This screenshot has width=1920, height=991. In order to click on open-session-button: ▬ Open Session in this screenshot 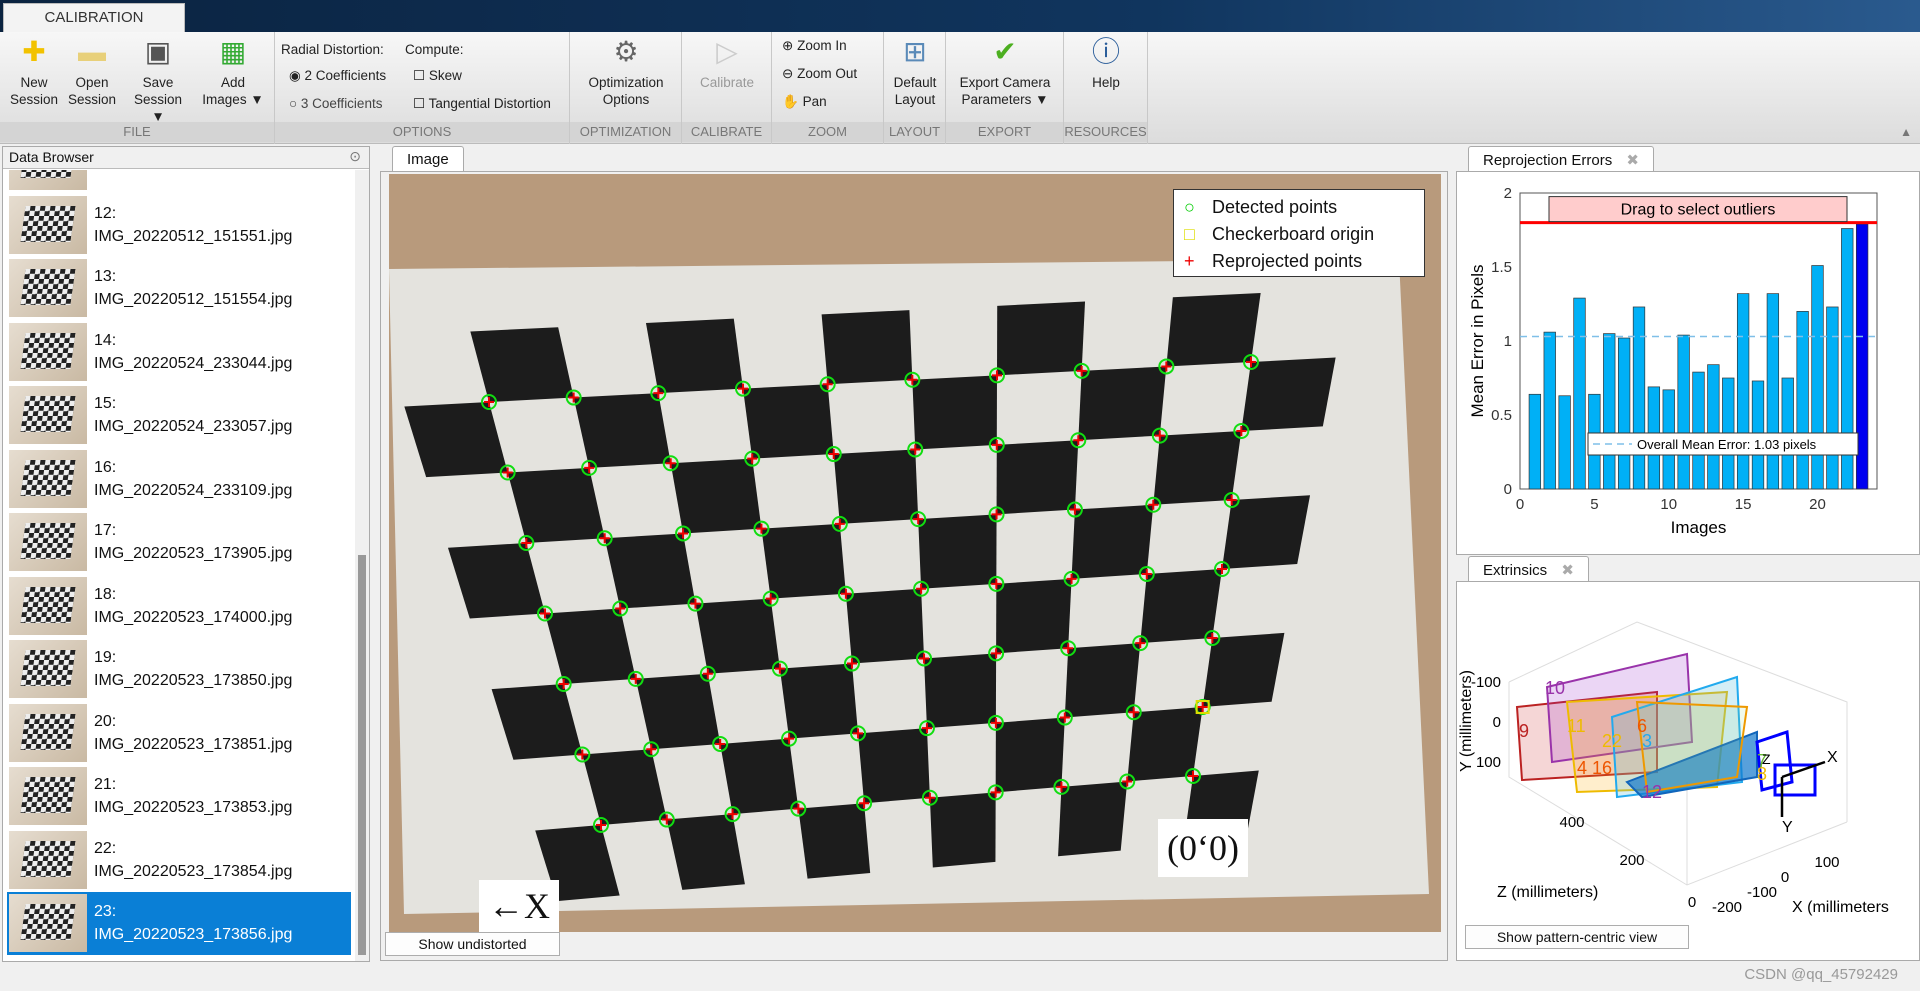, I will do `click(92, 72)`.